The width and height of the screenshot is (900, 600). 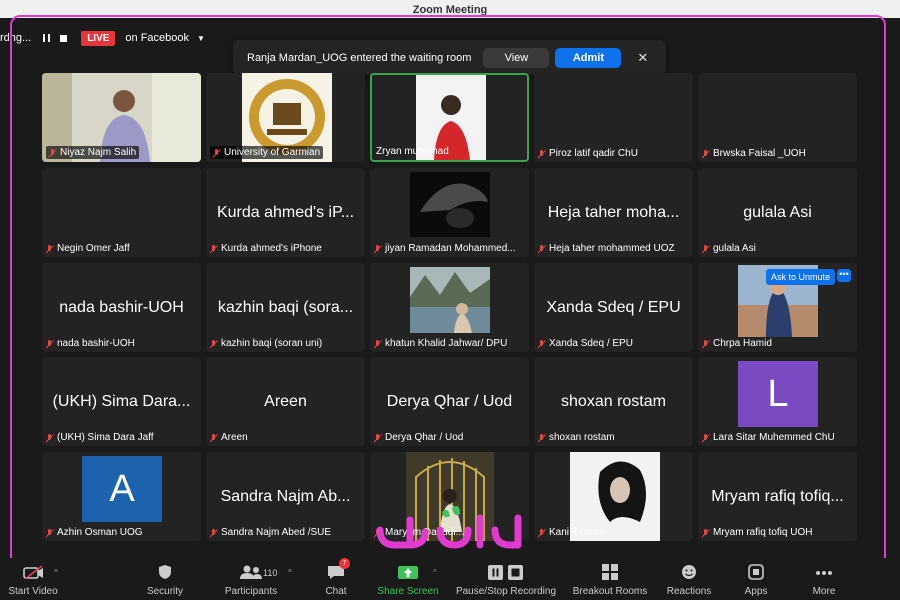 I want to click on participant-tile: Ask to Unmute ••• Chrpa Hamid, so click(x=777, y=307).